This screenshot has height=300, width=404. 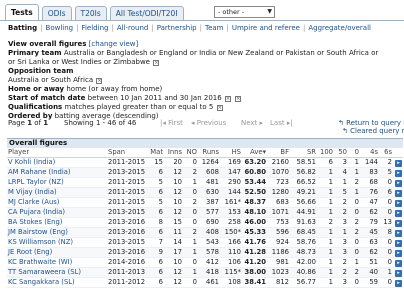 I want to click on cell-inns: 11, so click(x=173, y=232).